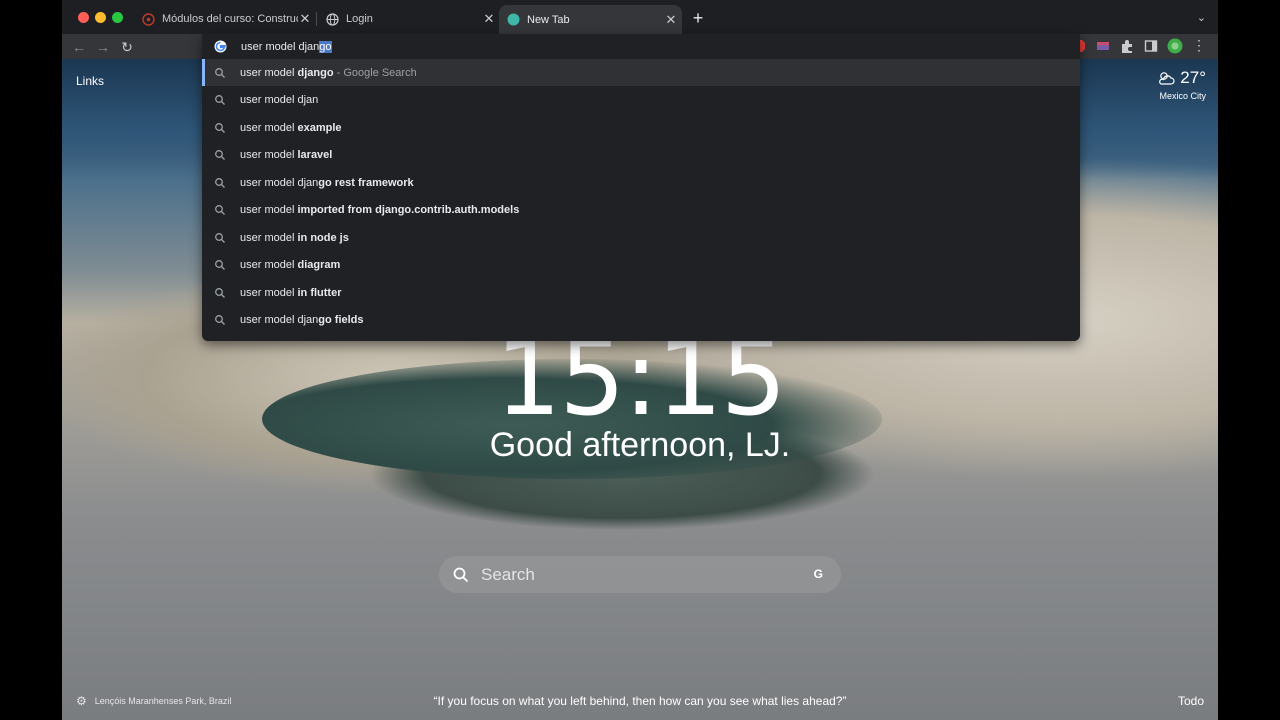  I want to click on suggestion-text: user model django fields, so click(302, 320).